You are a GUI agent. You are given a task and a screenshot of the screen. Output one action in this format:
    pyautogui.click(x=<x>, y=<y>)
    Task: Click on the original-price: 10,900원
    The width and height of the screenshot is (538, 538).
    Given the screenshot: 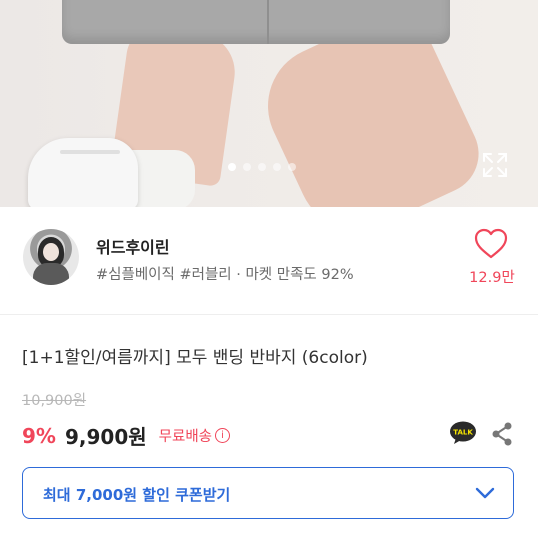 What is the action you would take?
    pyautogui.click(x=54, y=401)
    